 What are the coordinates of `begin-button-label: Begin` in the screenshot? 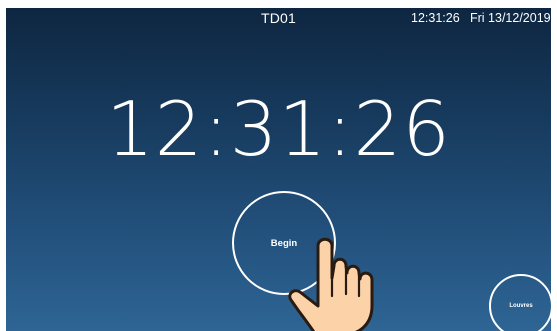 It's located at (284, 243).